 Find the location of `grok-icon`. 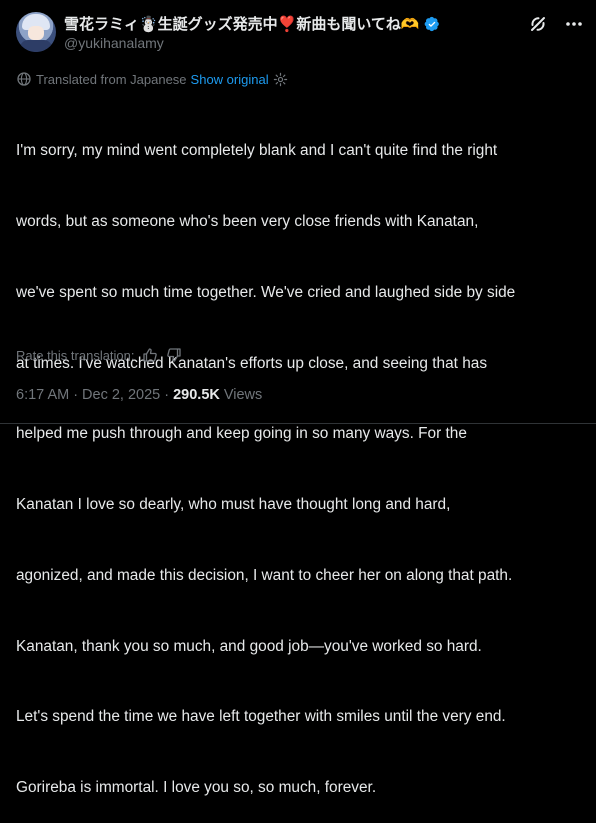

grok-icon is located at coordinates (538, 24).